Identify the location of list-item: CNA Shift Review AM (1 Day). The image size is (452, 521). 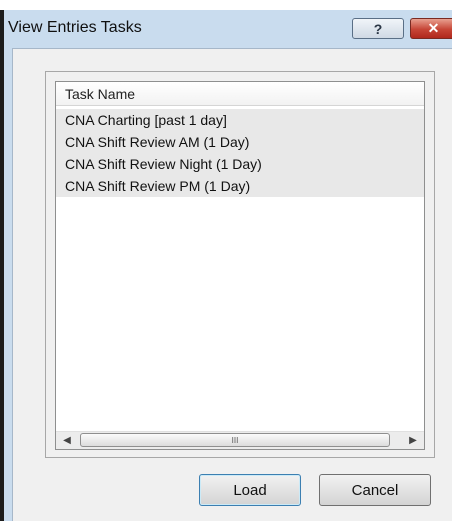
(240, 142).